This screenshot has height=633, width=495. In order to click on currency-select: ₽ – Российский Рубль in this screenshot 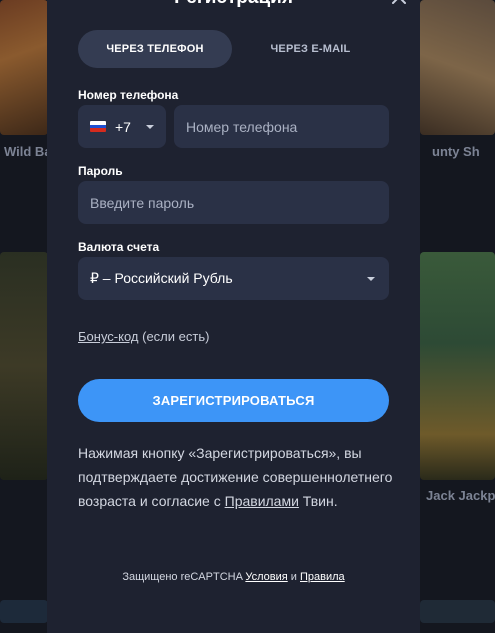, I will do `click(233, 278)`.